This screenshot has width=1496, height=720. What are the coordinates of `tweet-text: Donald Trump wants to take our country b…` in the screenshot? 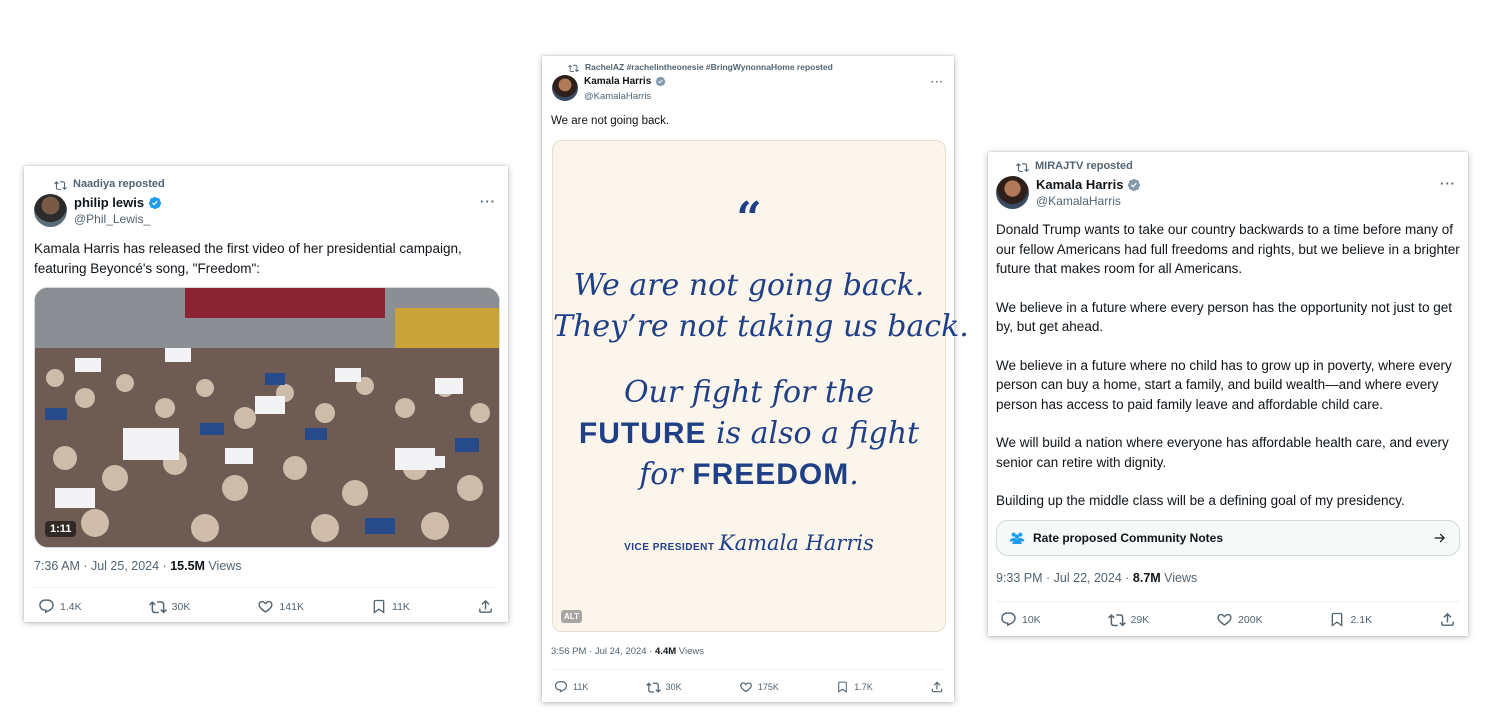 It's located at (1229, 375).